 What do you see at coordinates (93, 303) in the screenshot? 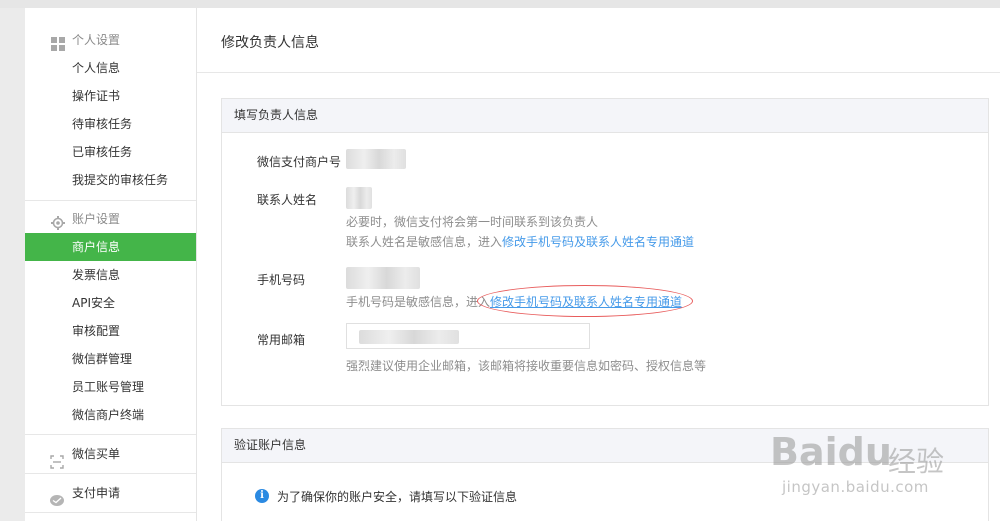
I see `sidebar-item-label: API安全` at bounding box center [93, 303].